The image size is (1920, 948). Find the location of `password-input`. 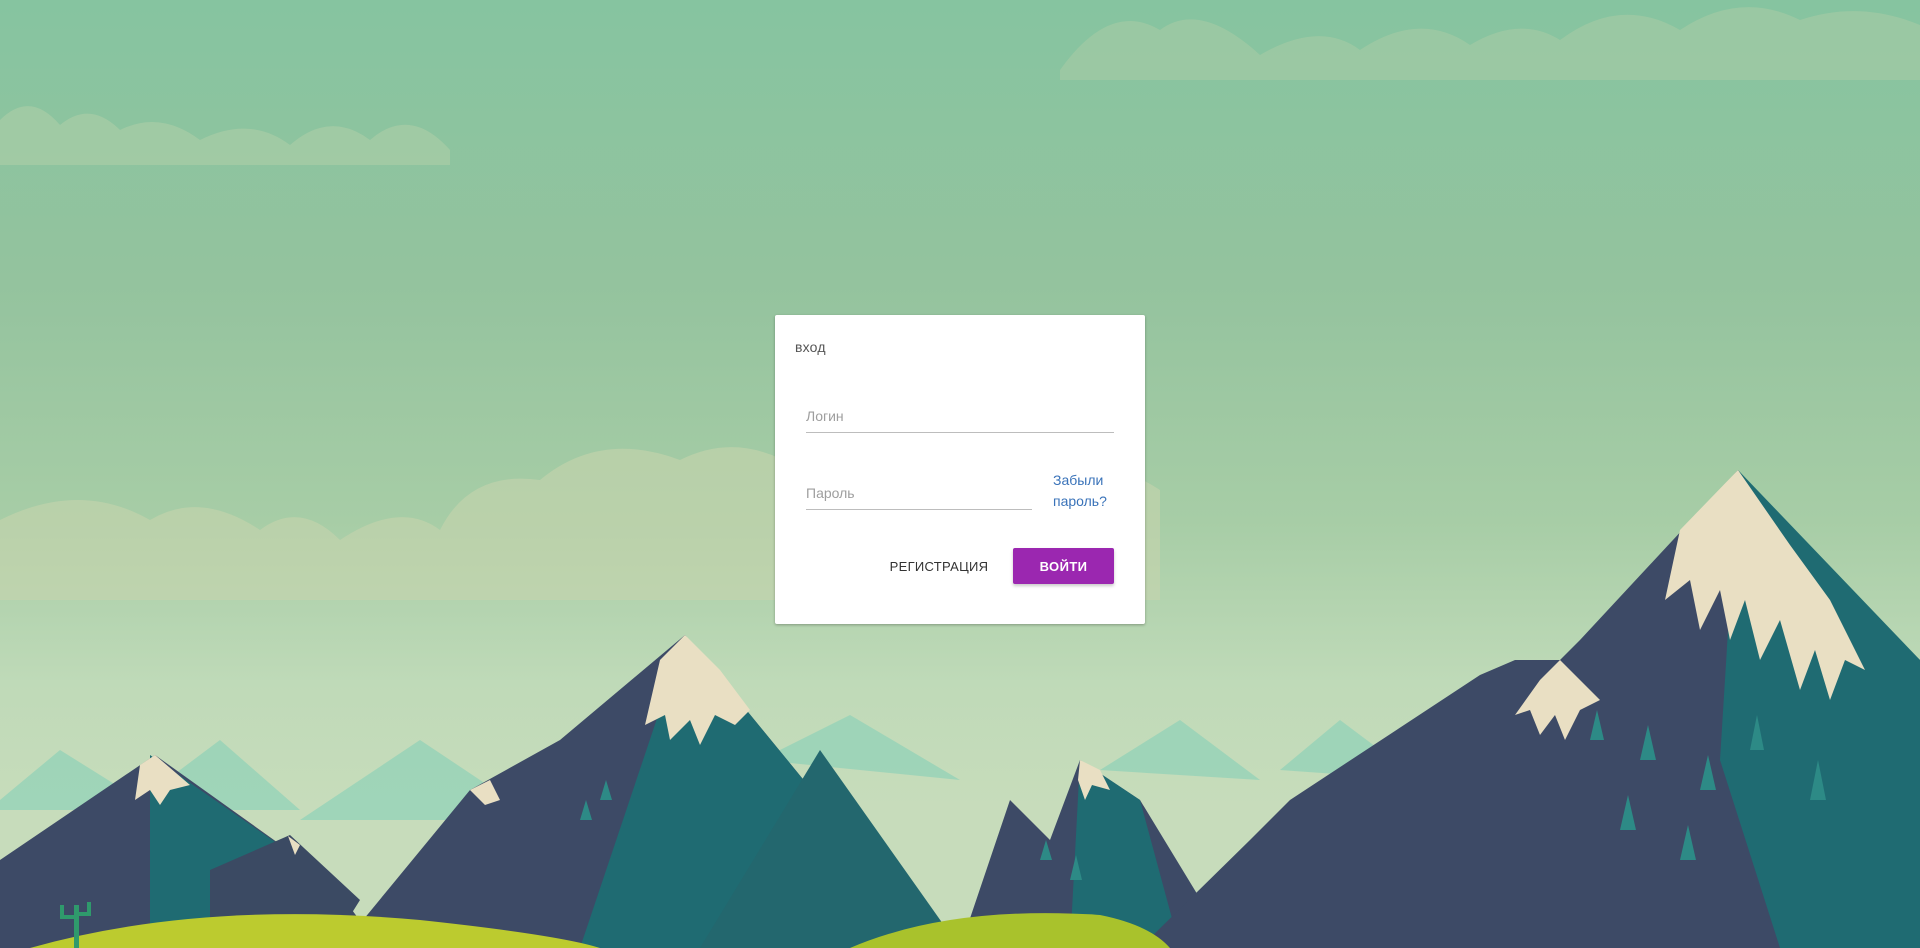

password-input is located at coordinates (919, 497).